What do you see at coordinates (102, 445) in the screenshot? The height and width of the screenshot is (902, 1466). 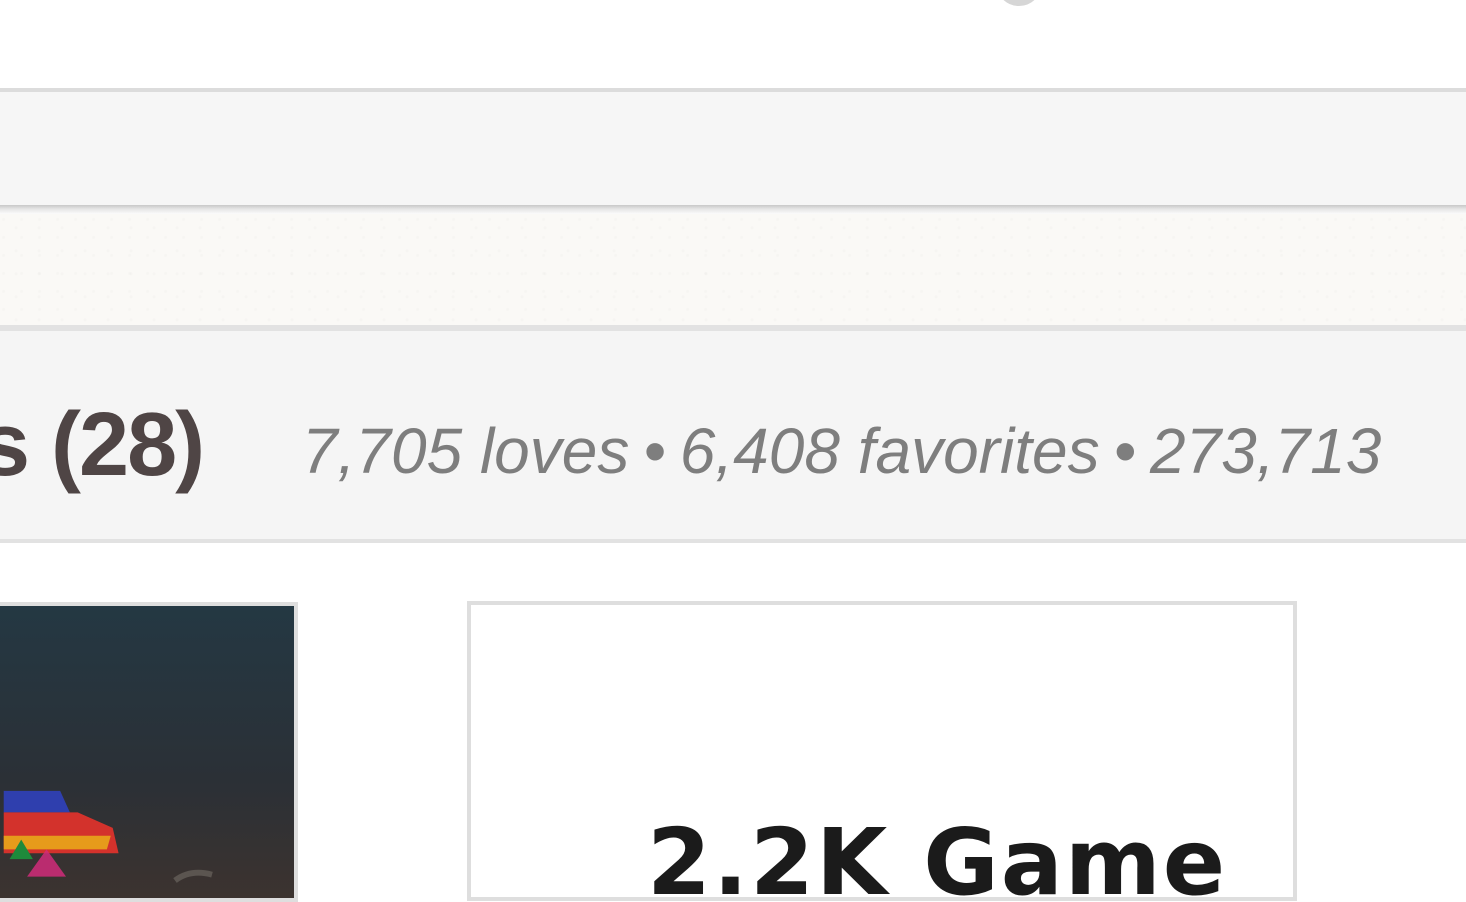 I see `section-title: s (28)` at bounding box center [102, 445].